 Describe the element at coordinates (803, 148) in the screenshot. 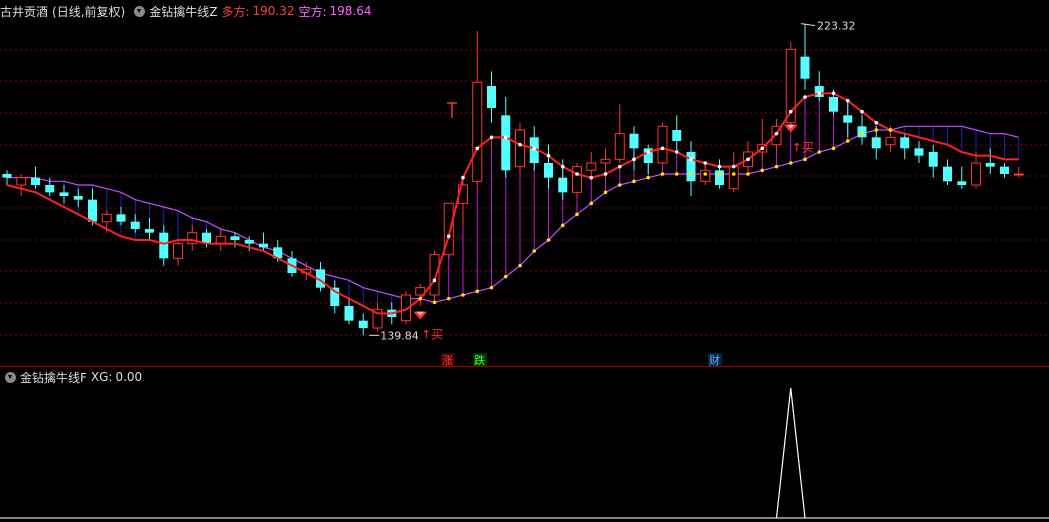

I see `buy-signal-label: ↑买` at that location.